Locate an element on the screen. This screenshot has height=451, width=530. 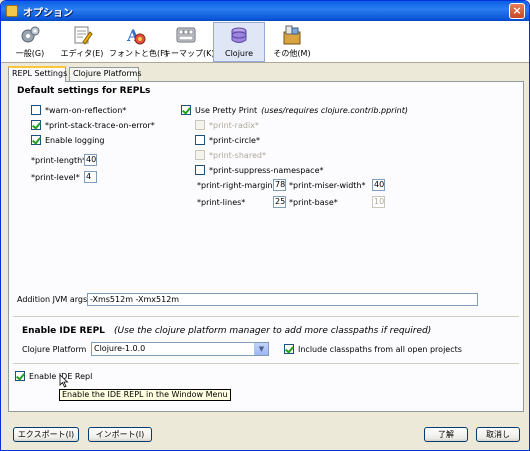
jvm-args-input: -Xms512m -Xmx512m is located at coordinates (282, 299).